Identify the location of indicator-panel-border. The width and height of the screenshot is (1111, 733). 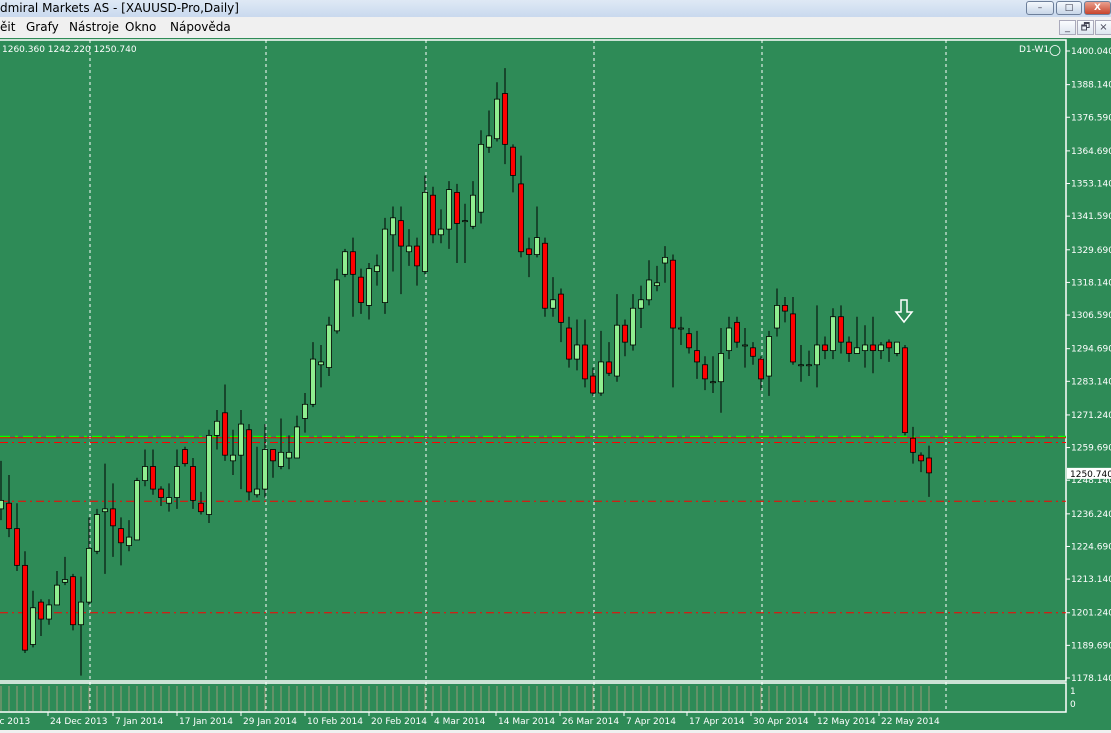
(533, 697).